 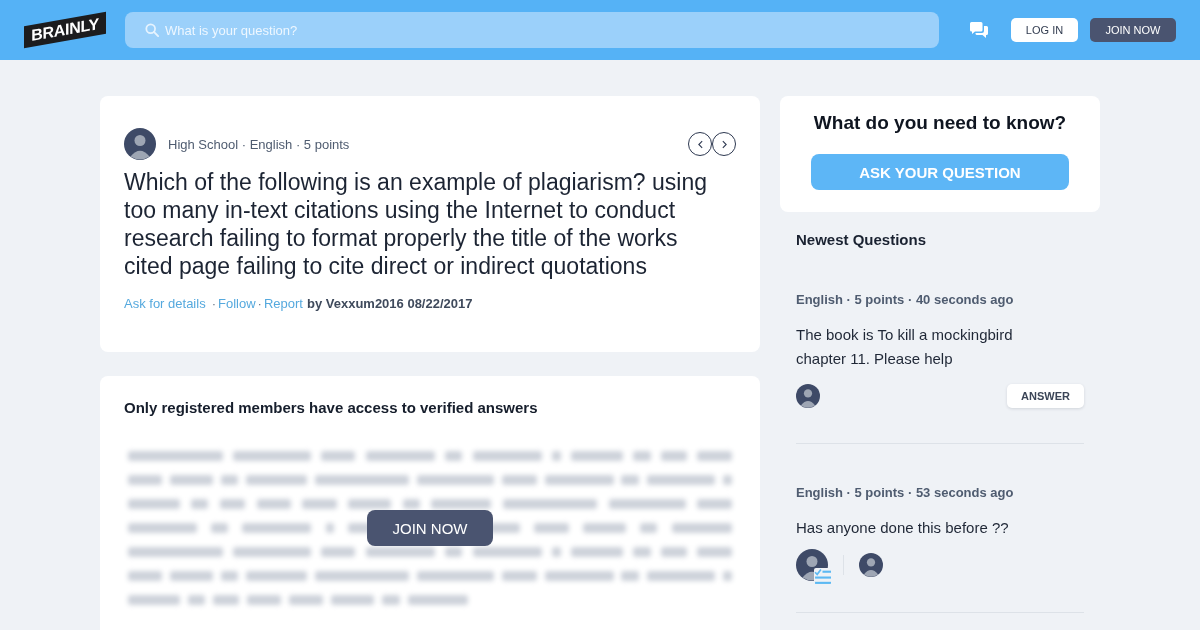 I want to click on newest-questions-heading: Newest Questions, so click(x=862, y=240).